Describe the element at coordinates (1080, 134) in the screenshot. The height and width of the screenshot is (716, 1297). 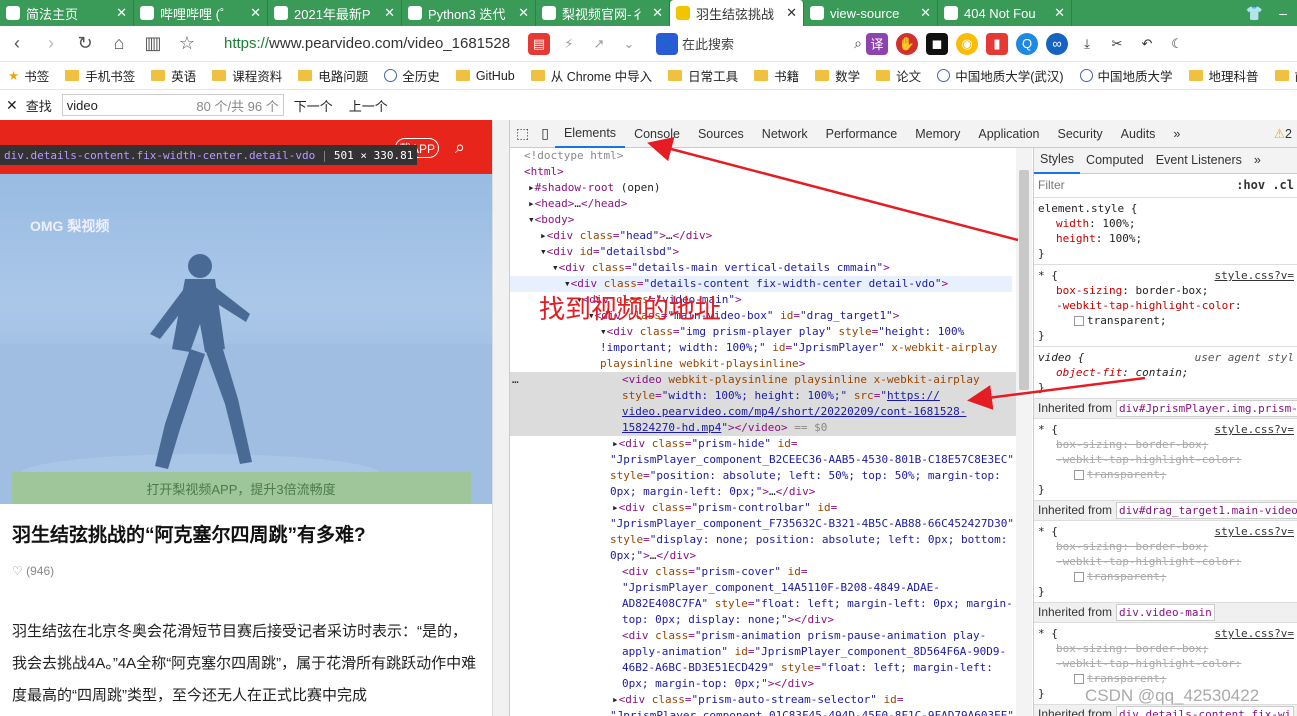
I see `tab-security: Security` at that location.